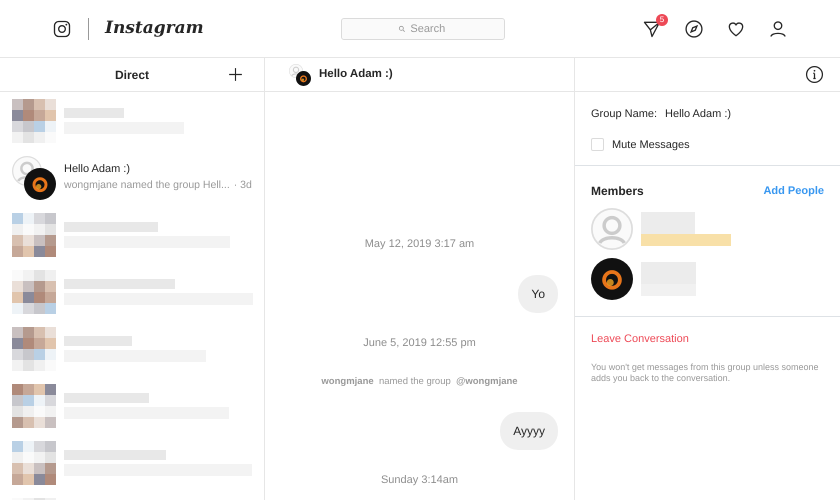  I want to click on group-name-label: Group Name:, so click(624, 114).